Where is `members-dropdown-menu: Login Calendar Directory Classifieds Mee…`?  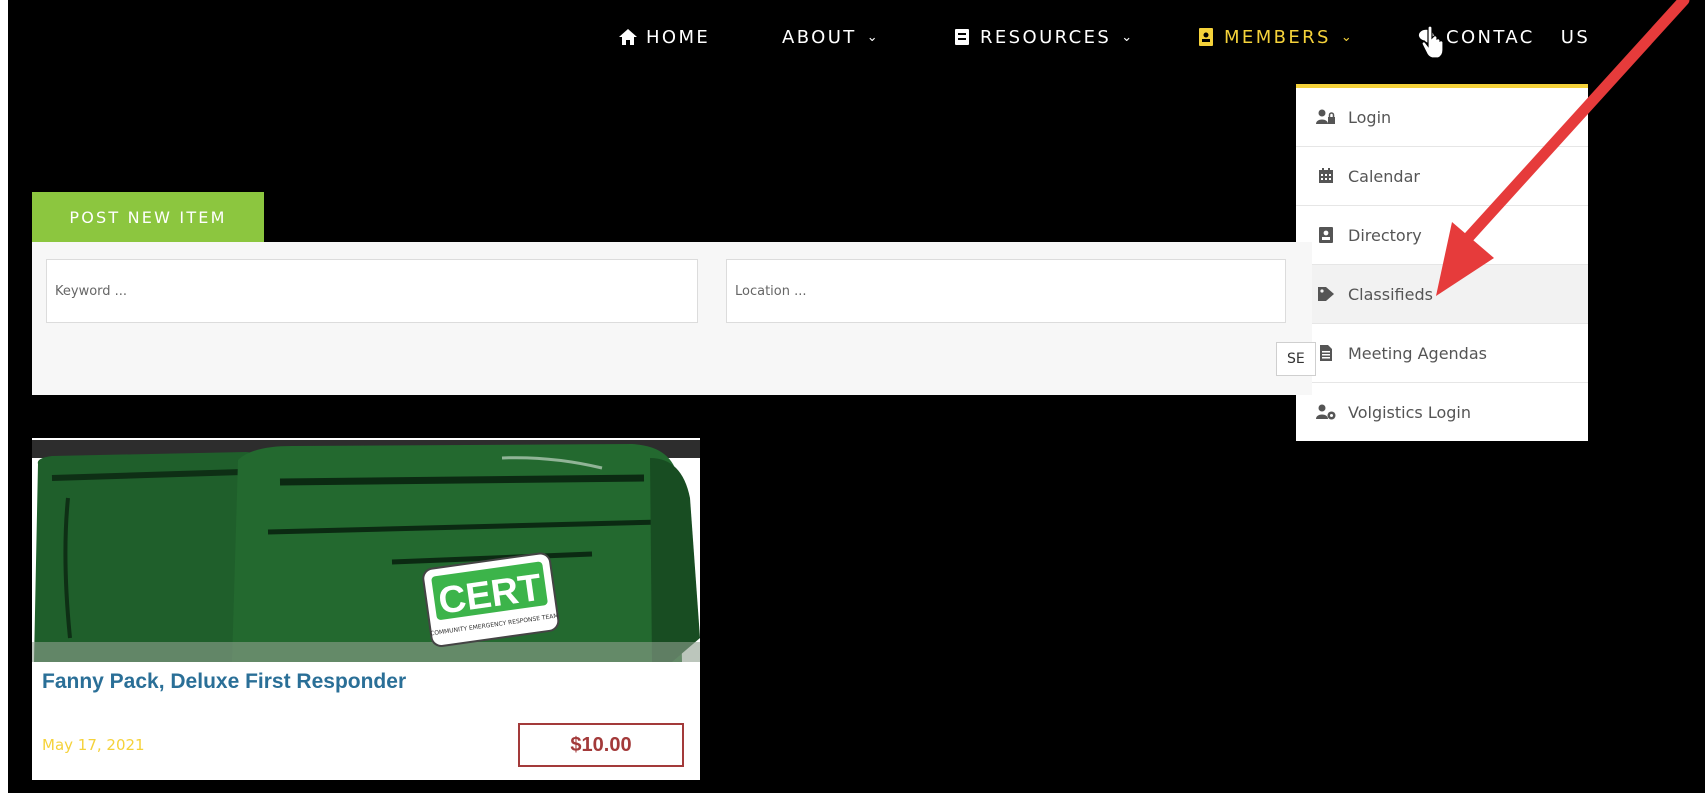 members-dropdown-menu: Login Calendar Directory Classifieds Mee… is located at coordinates (1442, 262).